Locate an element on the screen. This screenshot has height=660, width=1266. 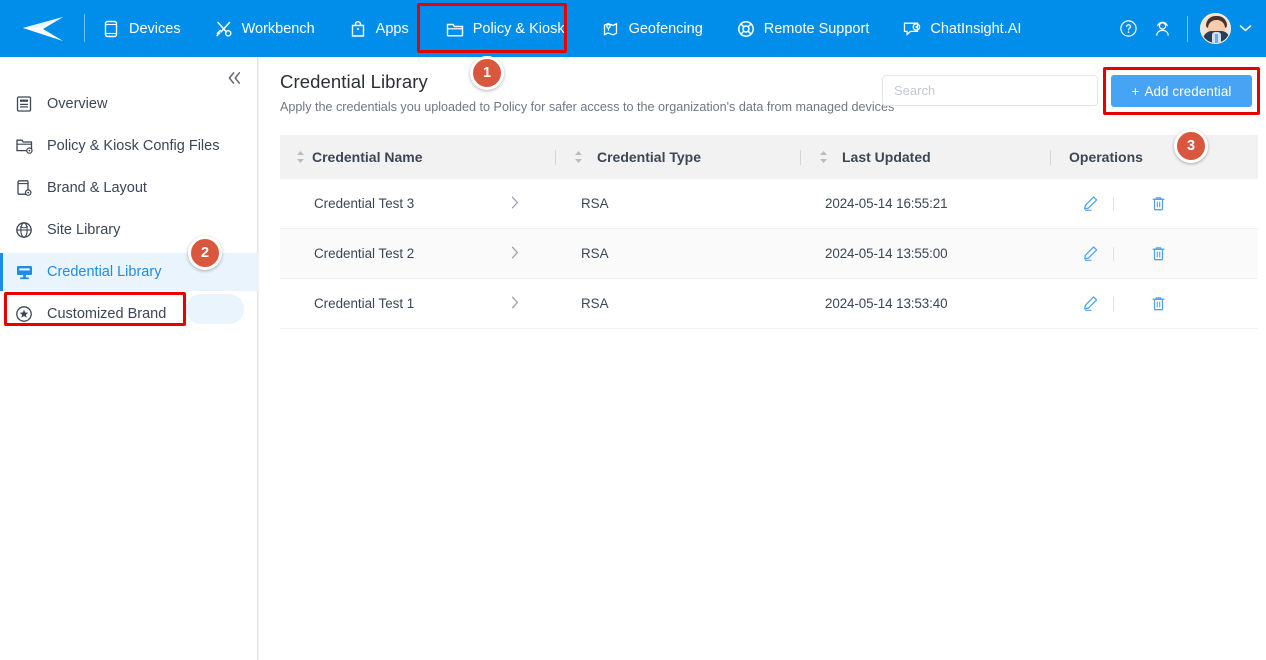
nav-item-label: Remote Support is located at coordinates (816, 28).